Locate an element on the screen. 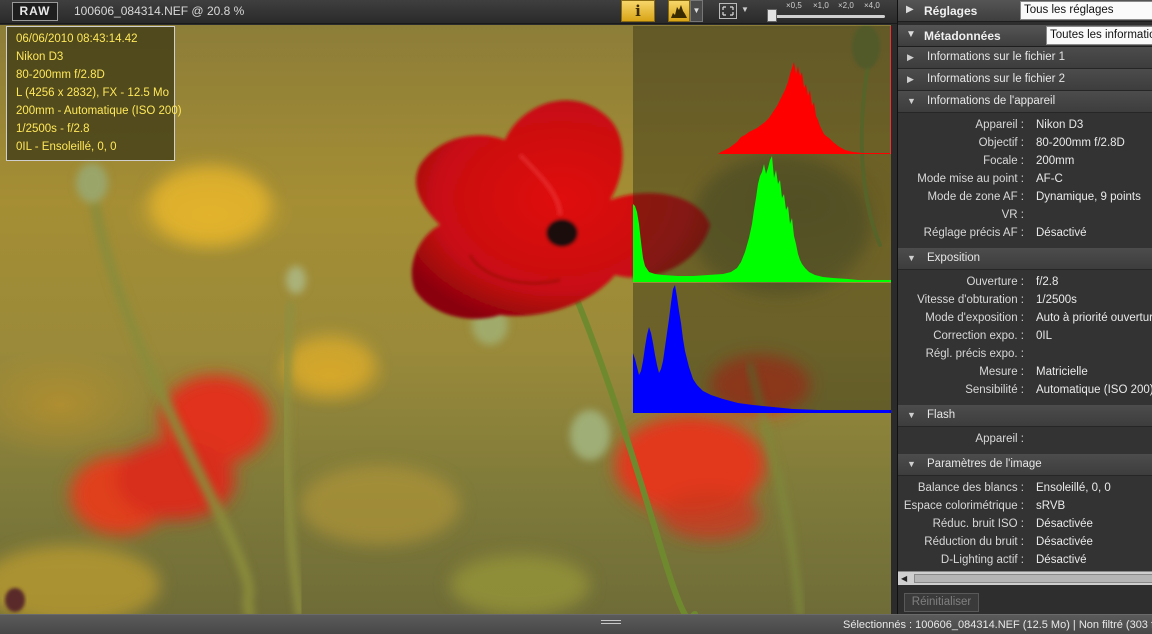  info-line-size: L (4256 x 2832), FX - 12.5 Mo is located at coordinates (92, 93).